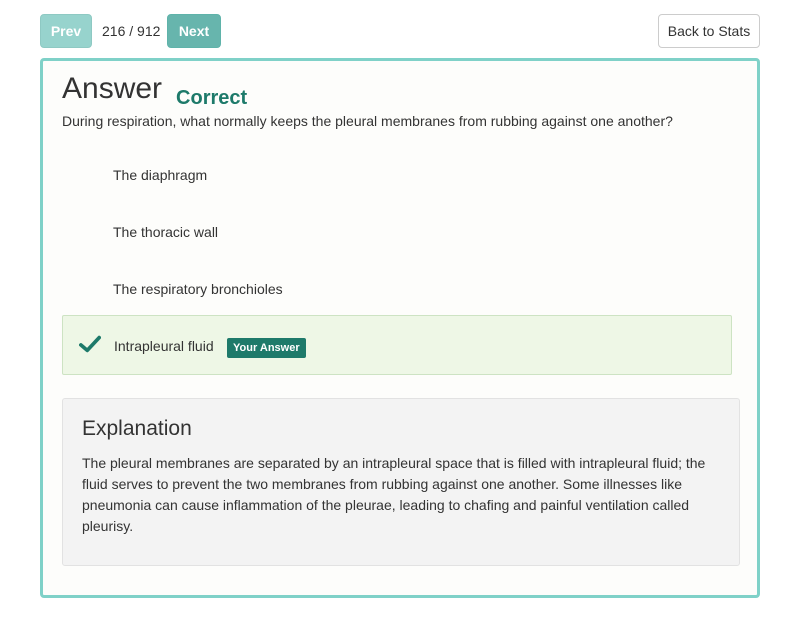 The height and width of the screenshot is (622, 800). Describe the element at coordinates (165, 232) in the screenshot. I see `answer-option: The thoracic wall` at that location.